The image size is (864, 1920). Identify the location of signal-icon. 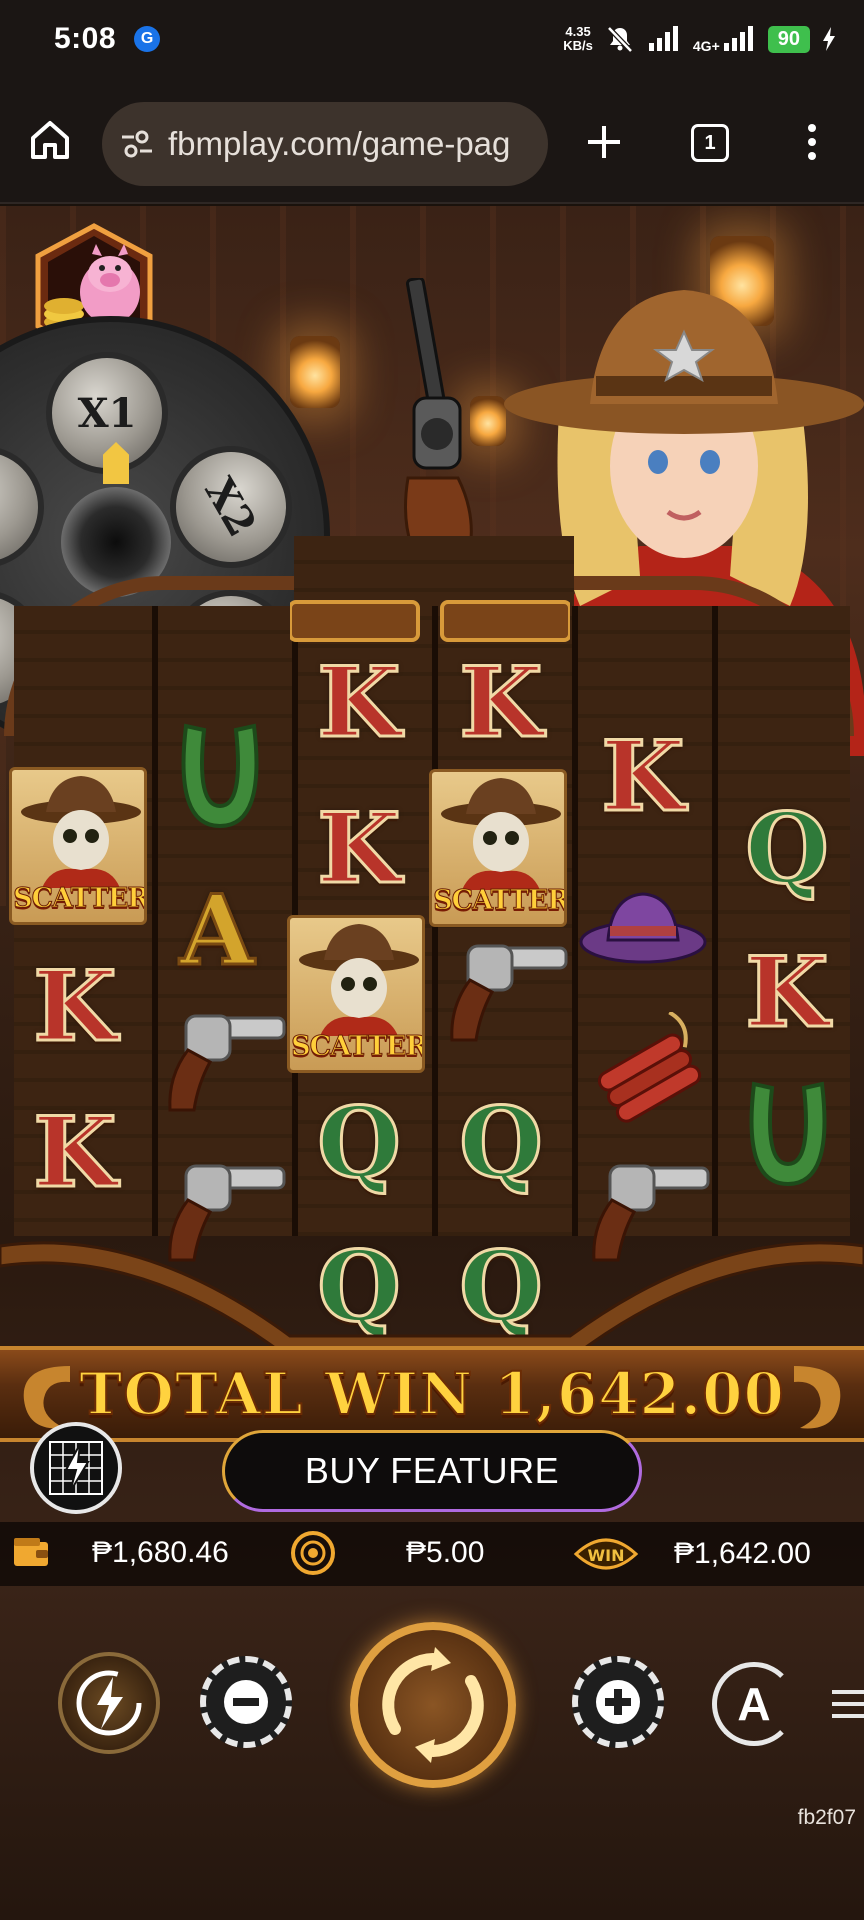
(663, 38).